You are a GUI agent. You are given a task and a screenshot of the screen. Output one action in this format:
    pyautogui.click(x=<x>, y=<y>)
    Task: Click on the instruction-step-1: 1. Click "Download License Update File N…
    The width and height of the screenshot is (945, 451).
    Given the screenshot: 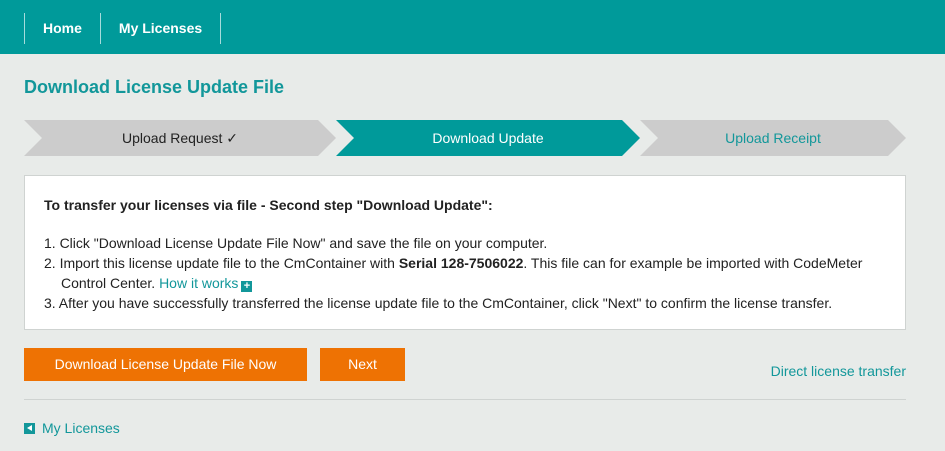 What is the action you would take?
    pyautogui.click(x=296, y=243)
    